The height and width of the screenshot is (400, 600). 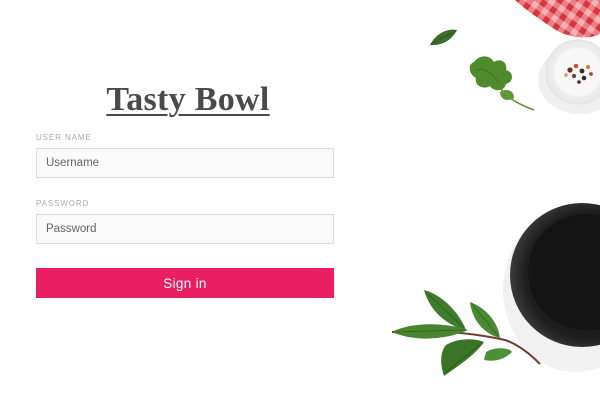 I want to click on sign-in-button: Sign in, so click(x=185, y=283).